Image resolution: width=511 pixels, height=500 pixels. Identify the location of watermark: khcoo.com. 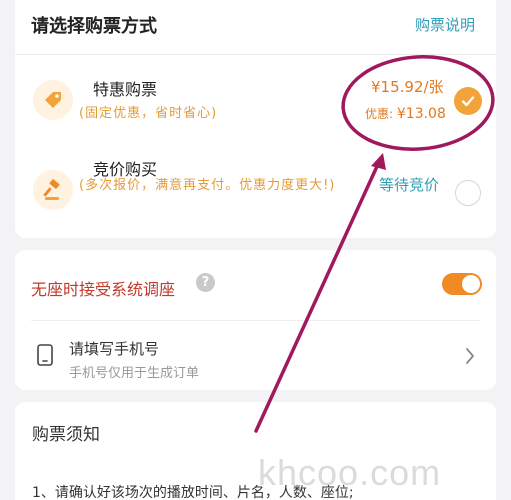
(350, 472).